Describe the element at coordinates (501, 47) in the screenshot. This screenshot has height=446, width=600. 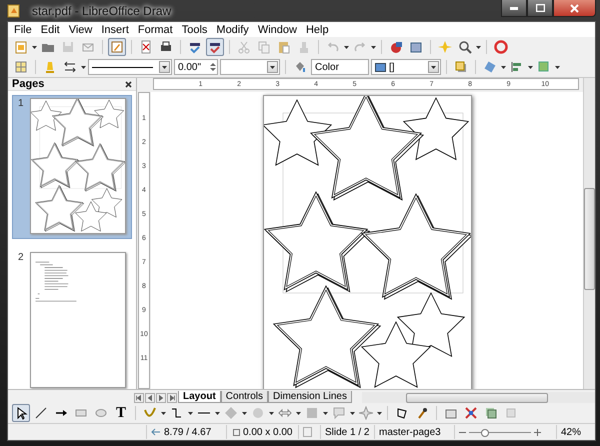
I see `help-icon` at that location.